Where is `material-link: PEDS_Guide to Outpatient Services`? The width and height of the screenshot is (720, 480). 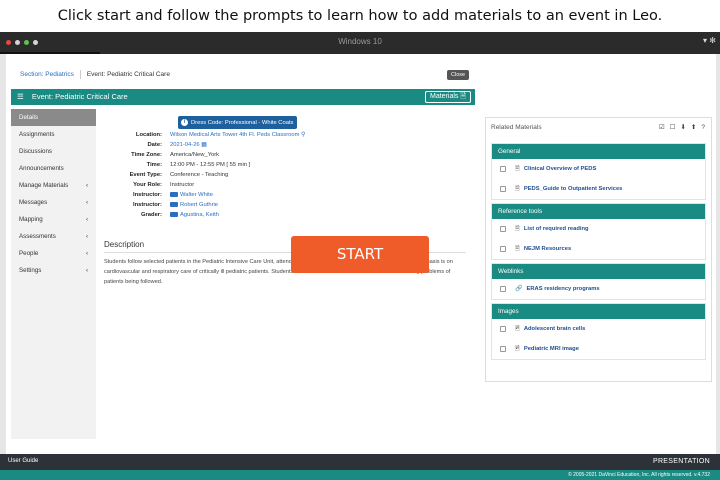 material-link: PEDS_Guide to Outpatient Services is located at coordinates (573, 189).